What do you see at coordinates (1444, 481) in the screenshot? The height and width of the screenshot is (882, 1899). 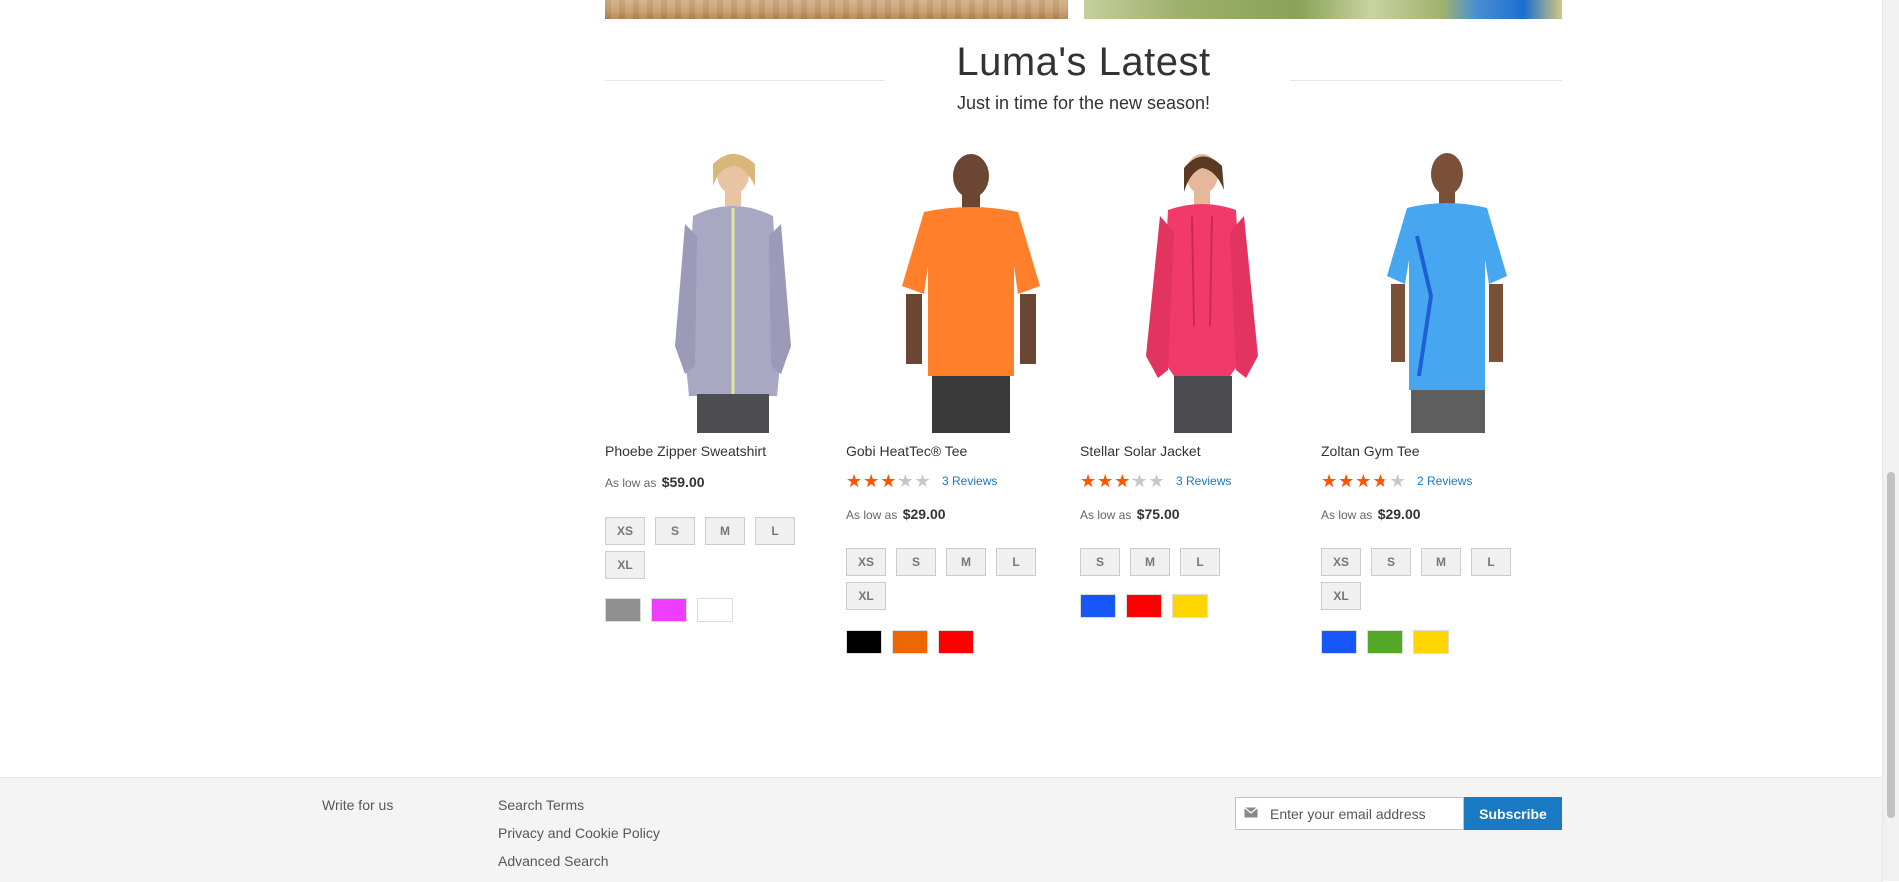 I see `reviews-link: 2 Reviews` at bounding box center [1444, 481].